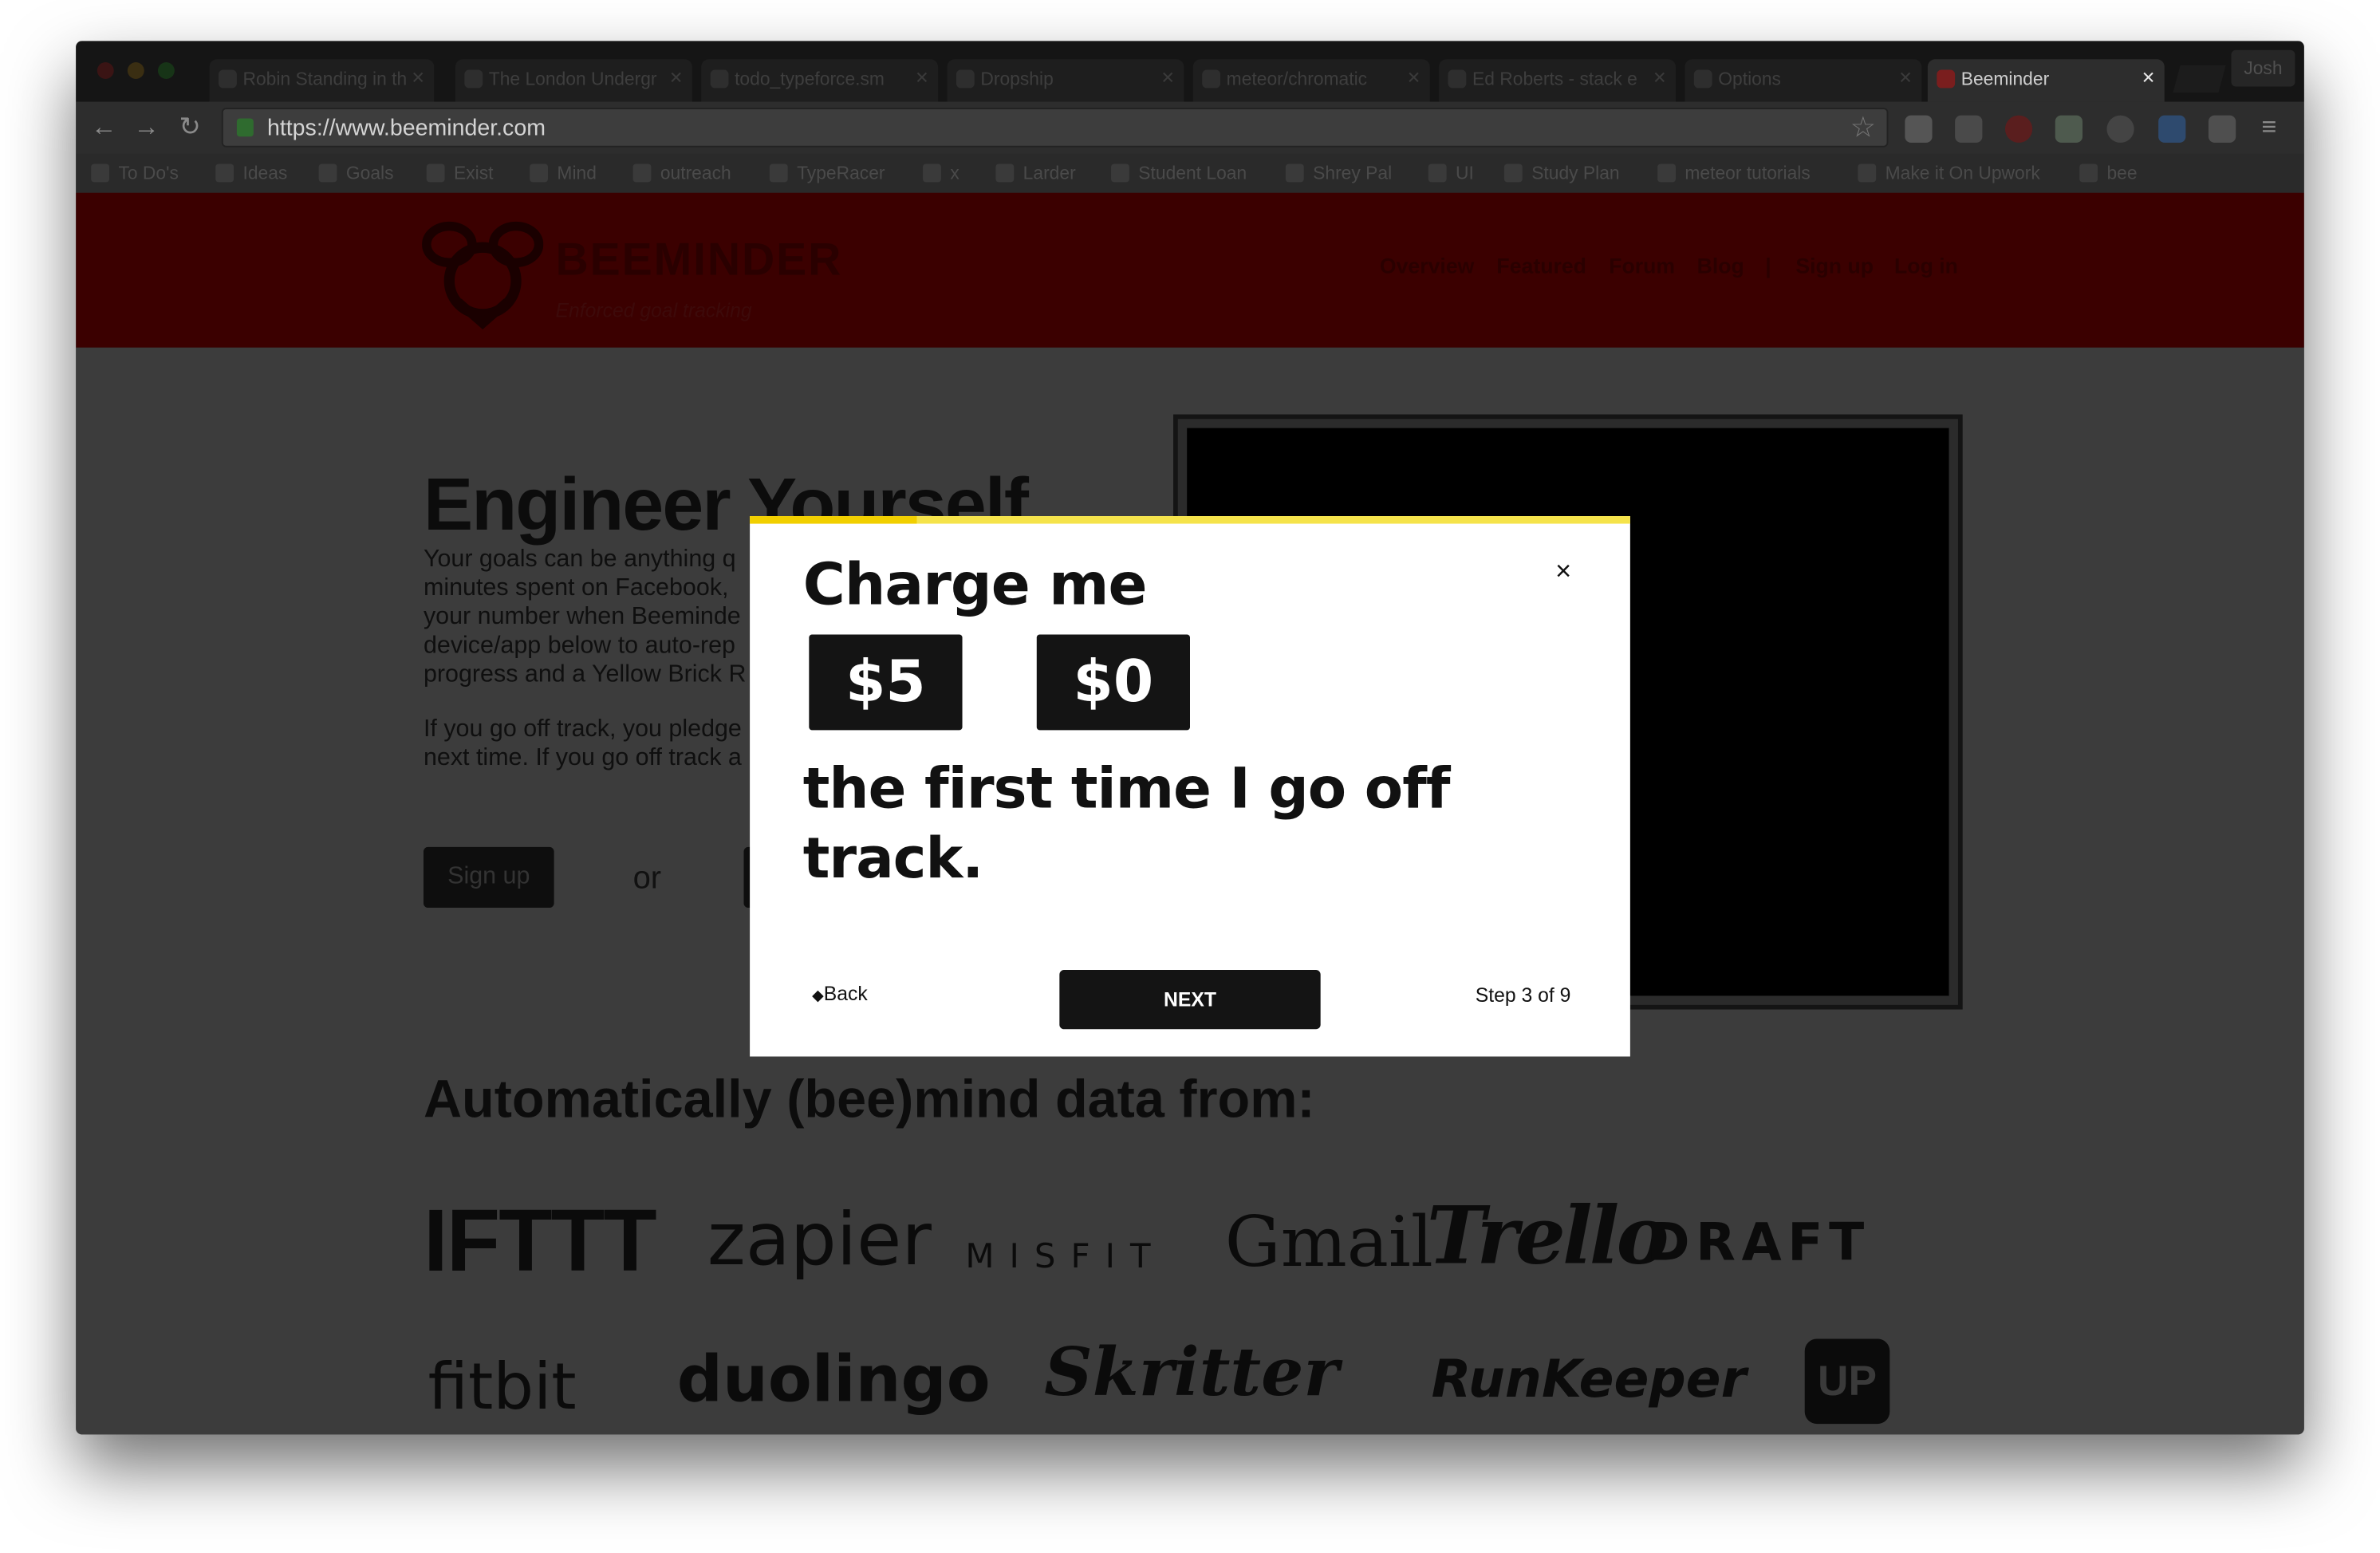 The image size is (2380, 1553). Describe the element at coordinates (1065, 1258) in the screenshot. I see `misfit-logo: MISFIT` at that location.